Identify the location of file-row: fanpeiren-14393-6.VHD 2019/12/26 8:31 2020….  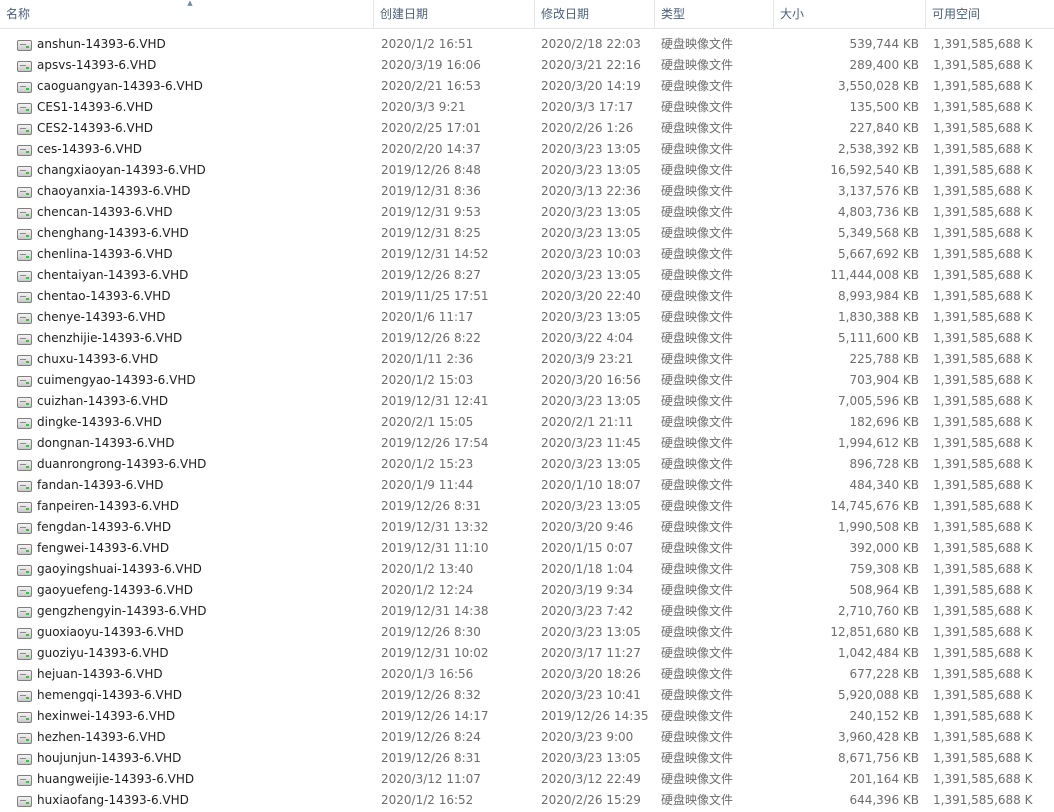
(527, 506).